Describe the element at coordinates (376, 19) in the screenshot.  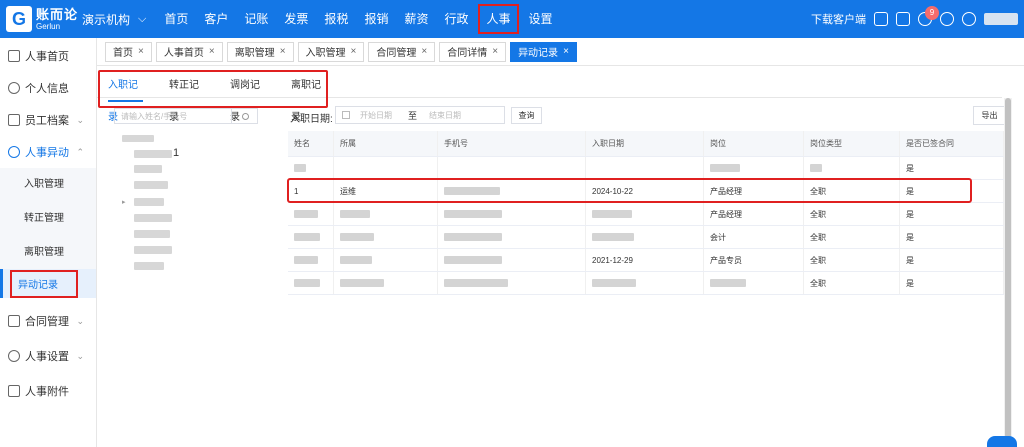
I see `nav-reimburse: 报销` at that location.